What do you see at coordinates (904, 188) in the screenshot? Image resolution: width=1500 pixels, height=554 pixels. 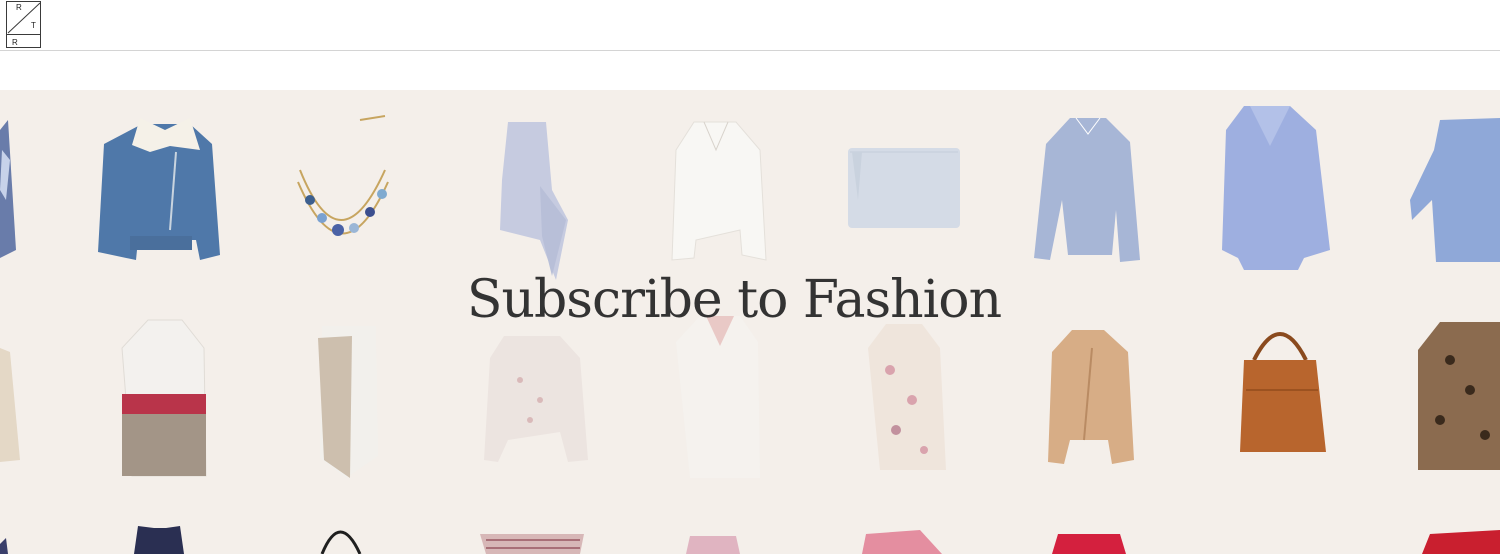 I see `product-blue-clutch` at bounding box center [904, 188].